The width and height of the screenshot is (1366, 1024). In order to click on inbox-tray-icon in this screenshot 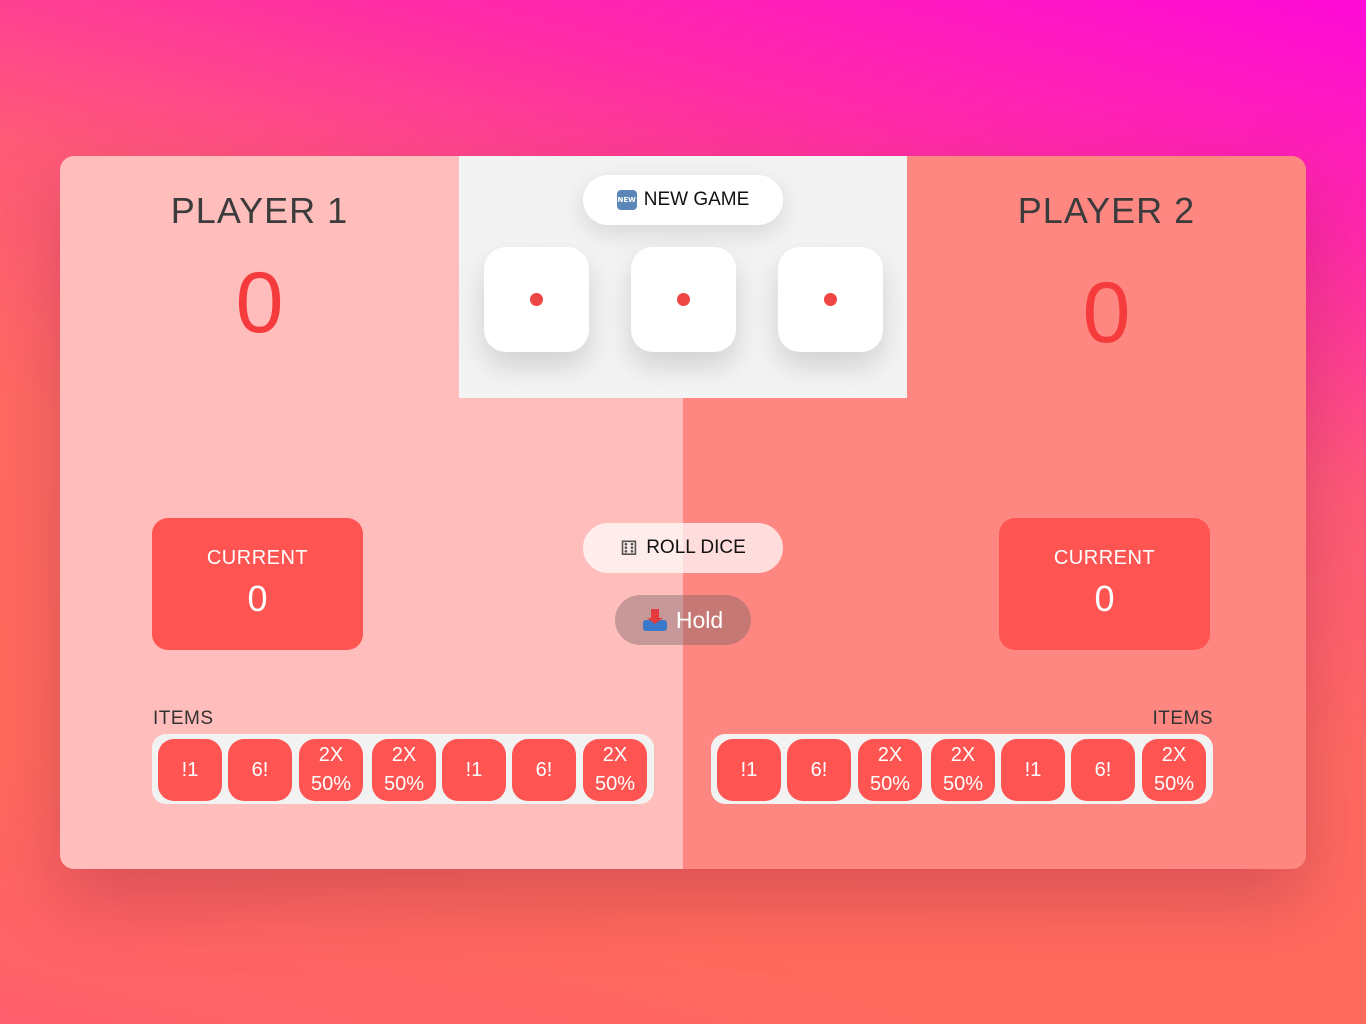, I will do `click(654, 620)`.